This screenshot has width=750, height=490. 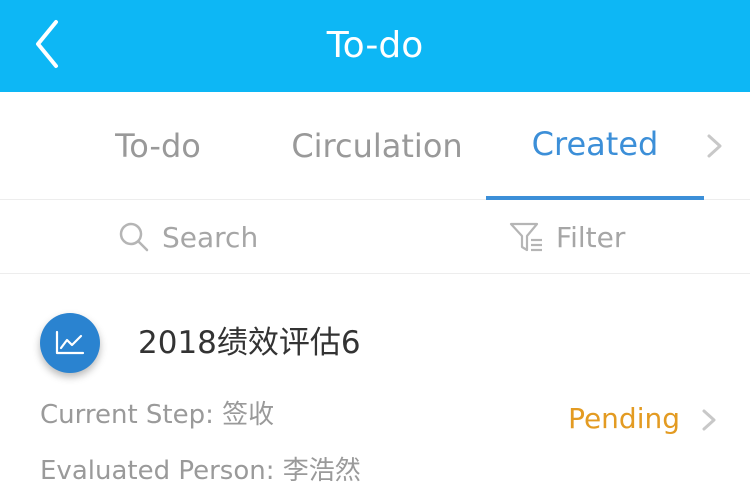 I want to click on search-icon, so click(x=134, y=237).